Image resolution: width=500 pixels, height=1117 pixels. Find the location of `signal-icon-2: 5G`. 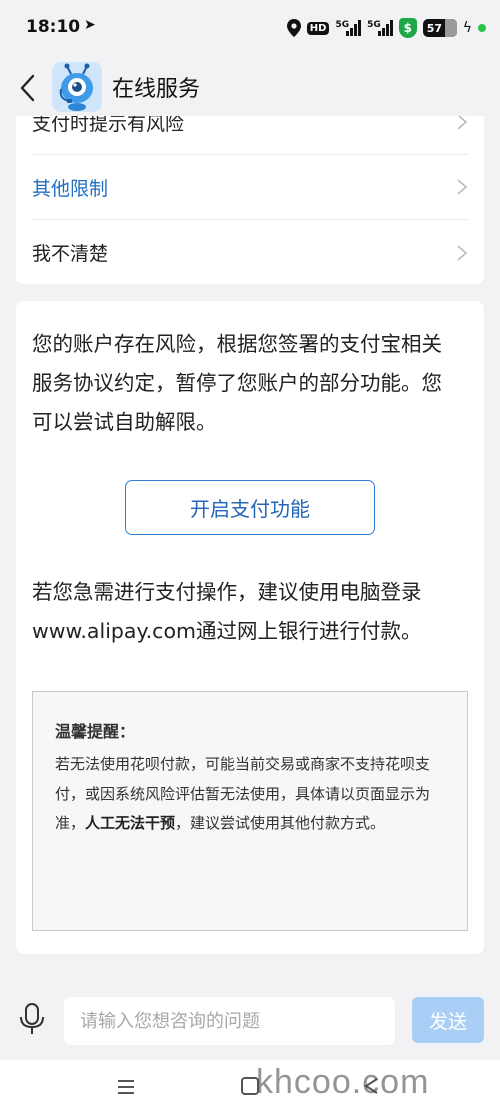

signal-icon-2: 5G is located at coordinates (380, 28).